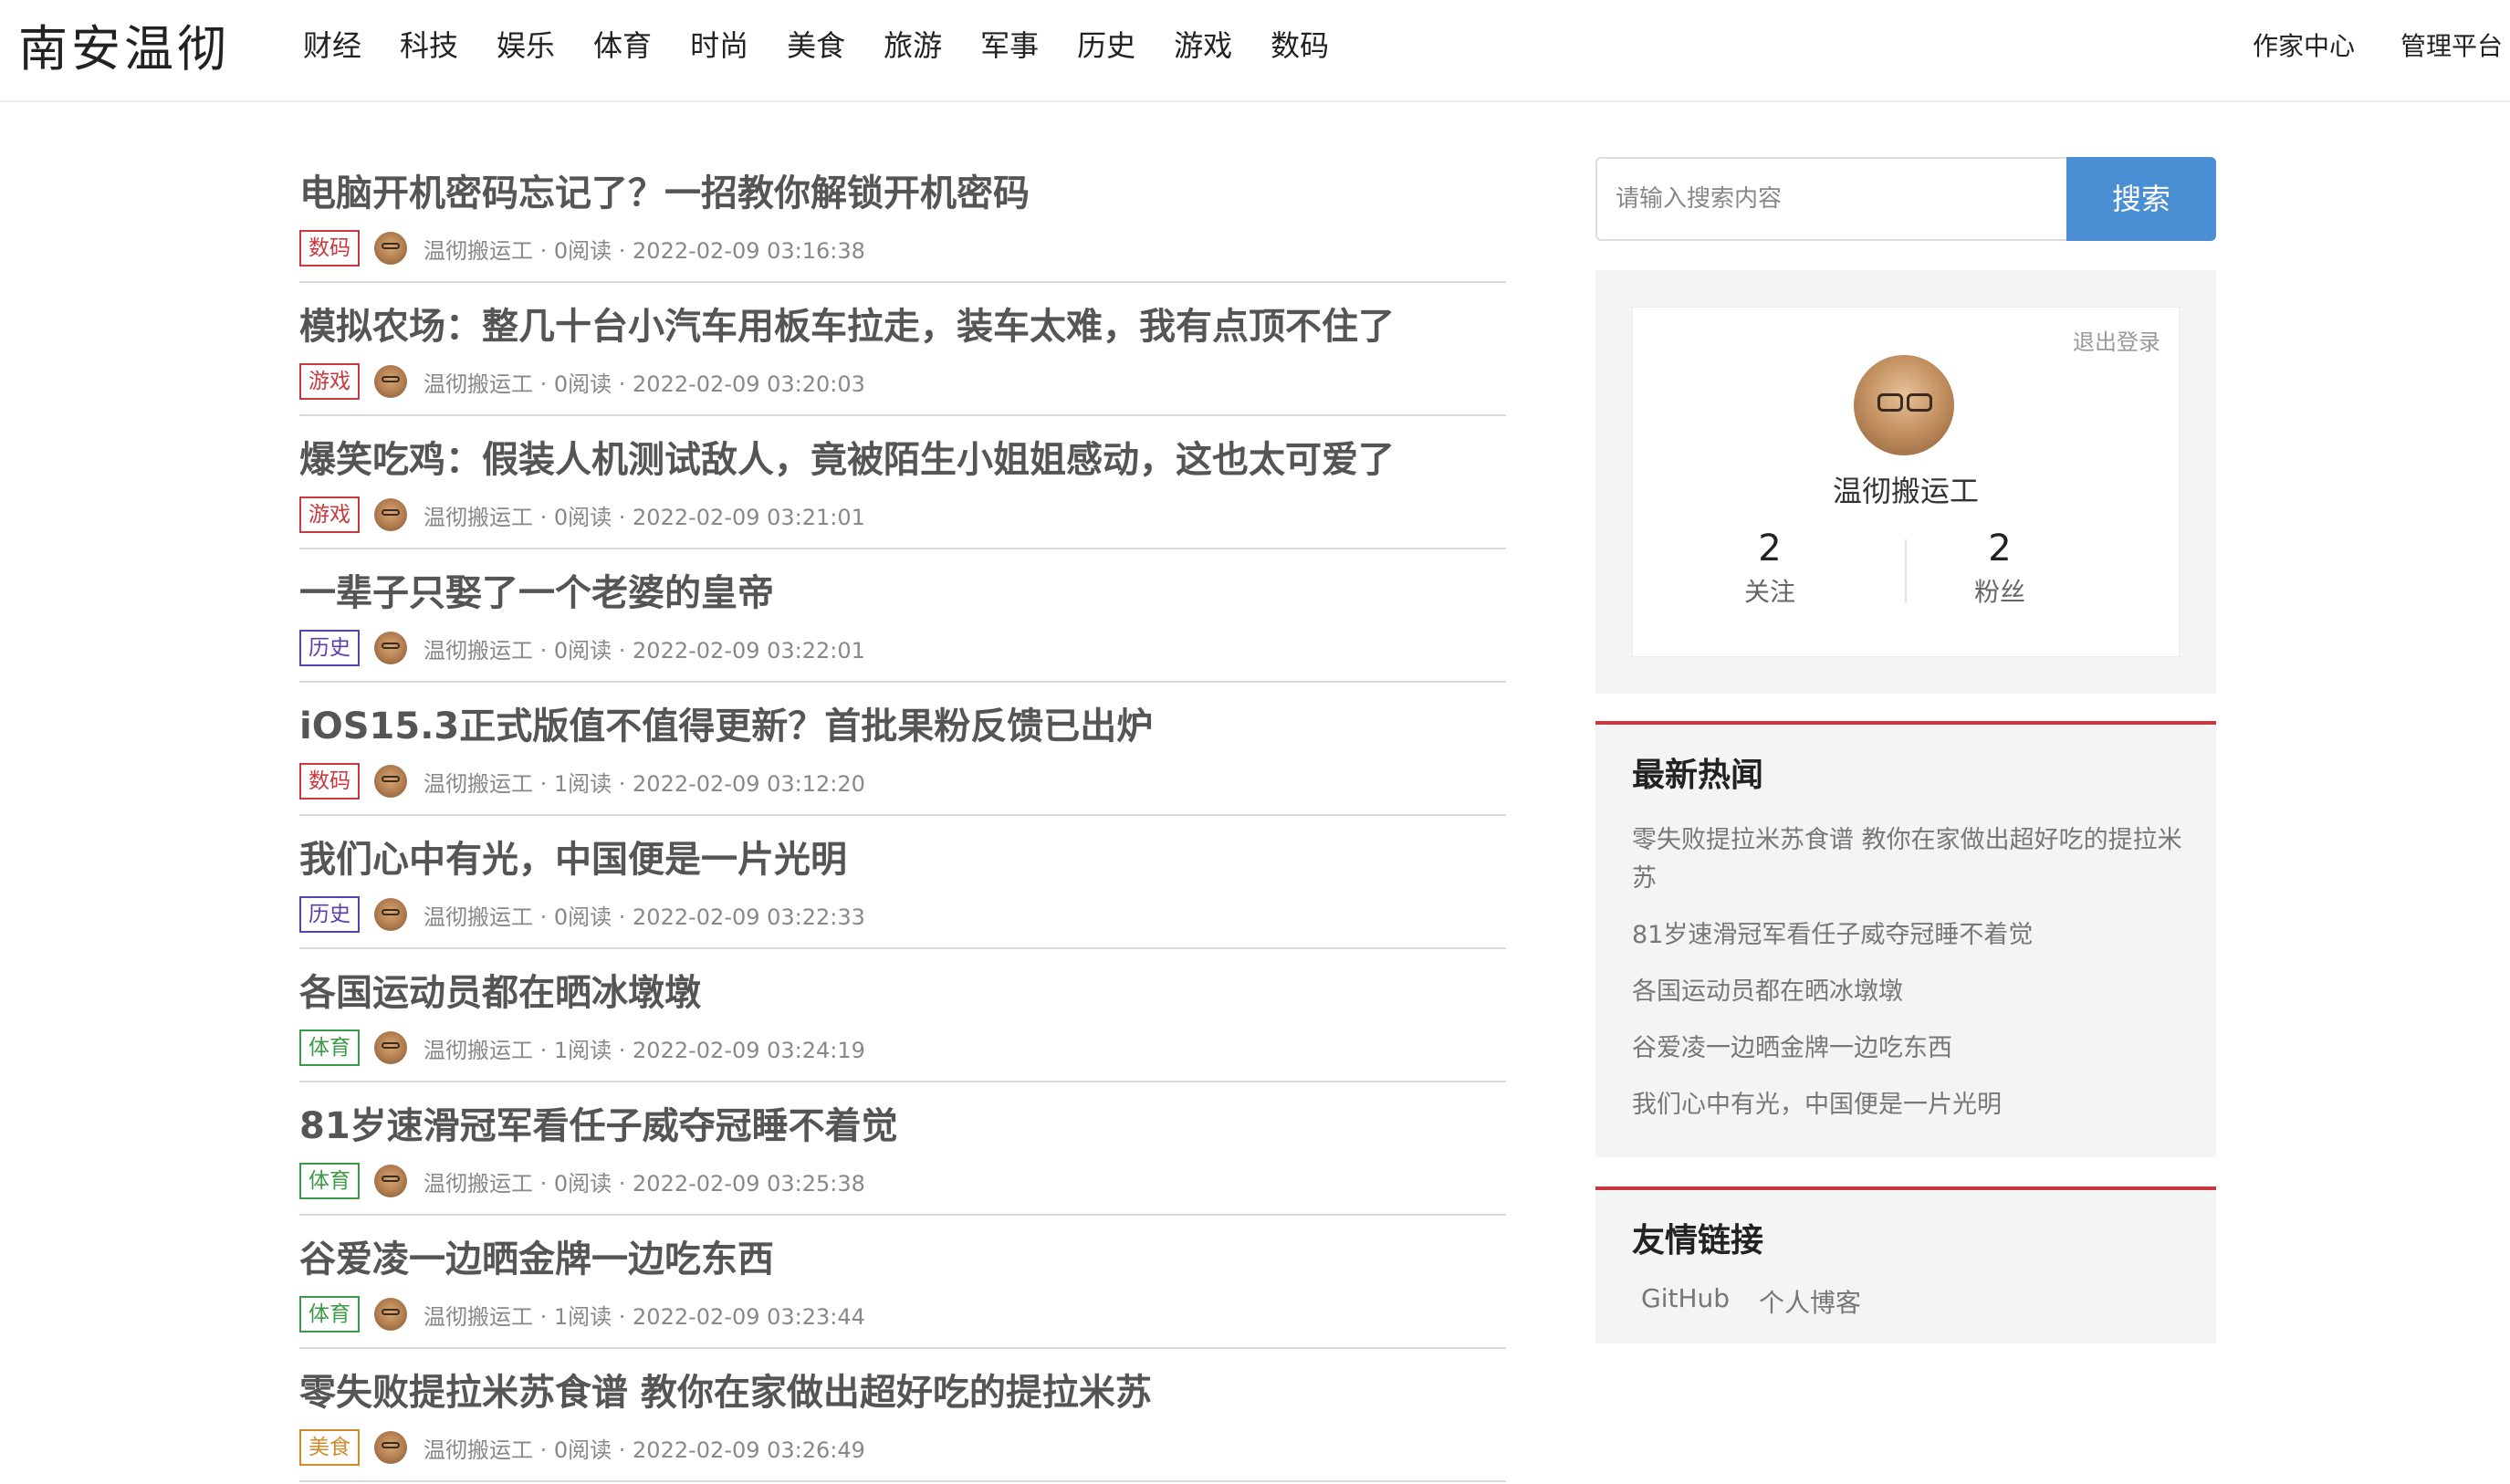 The height and width of the screenshot is (1484, 2510). I want to click on article-meta: 体育 温彻搬运工 · 1阅读 · 2022-02-09 03:24:19, so click(582, 1048).